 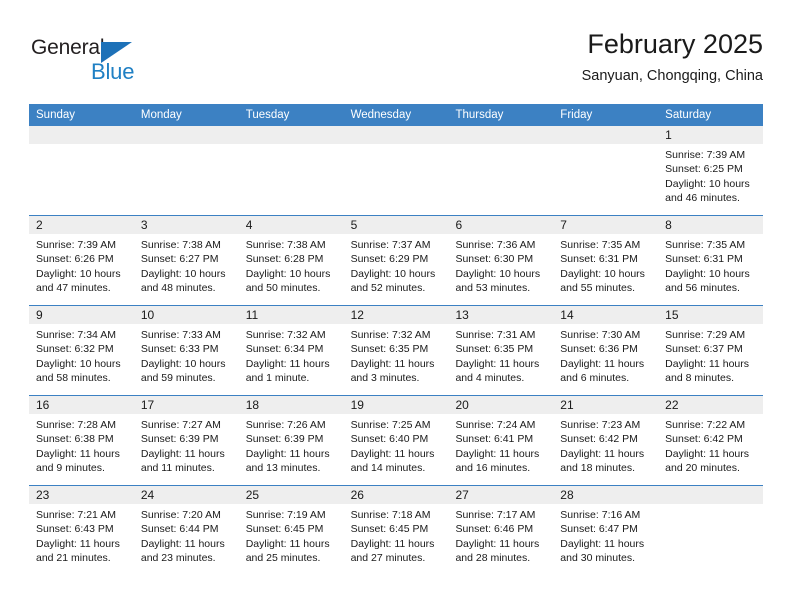 What do you see at coordinates (76, 425) in the screenshot?
I see `sunrise-text: Sunrise: 7:28 AM` at bounding box center [76, 425].